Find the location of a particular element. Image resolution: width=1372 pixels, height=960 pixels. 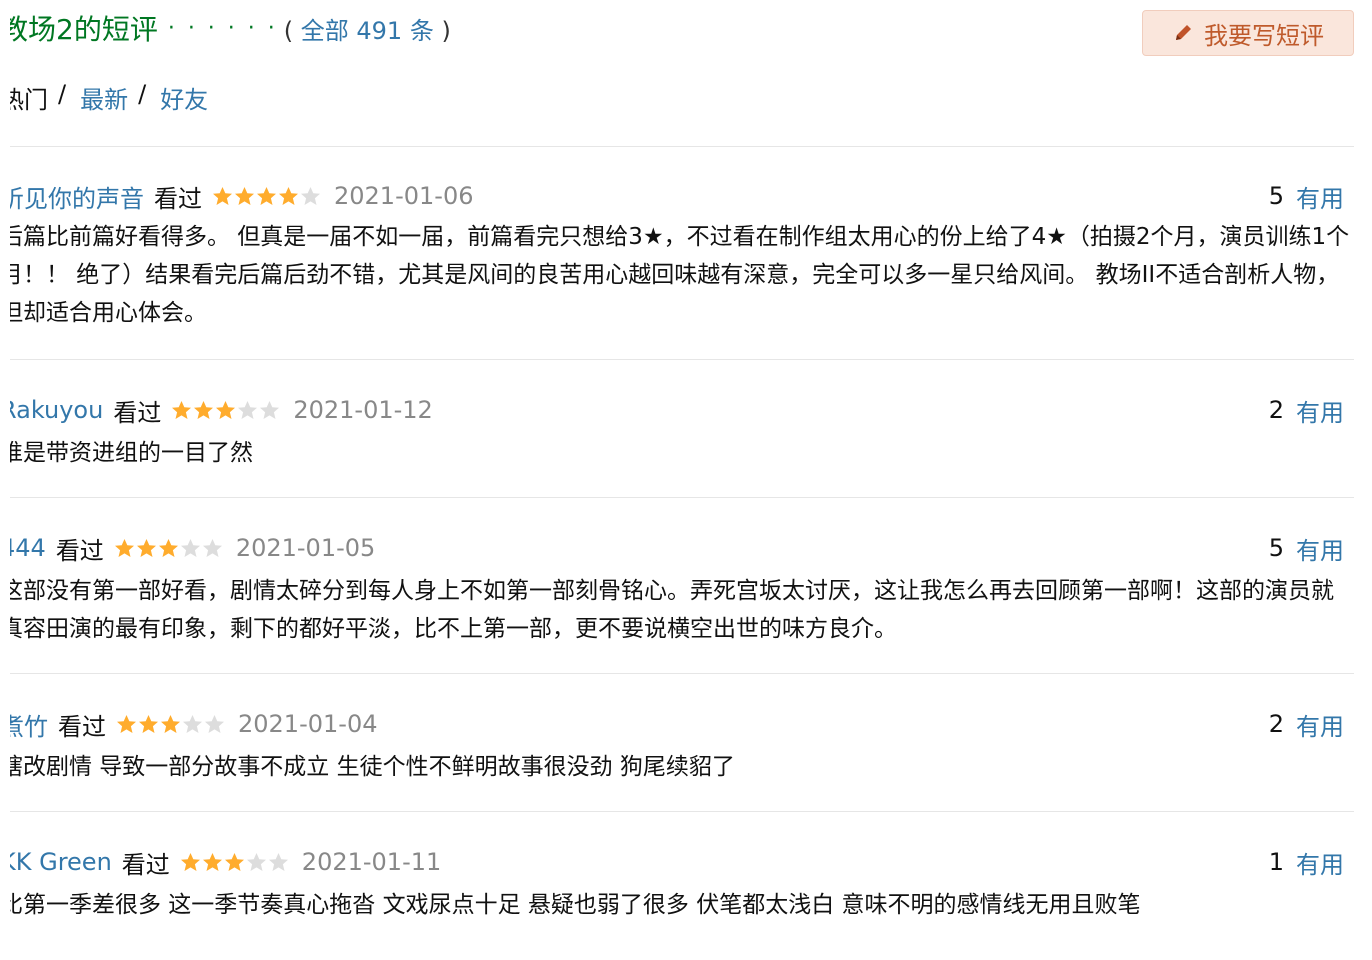

title-dots: · · · · · · is located at coordinates (222, 28).